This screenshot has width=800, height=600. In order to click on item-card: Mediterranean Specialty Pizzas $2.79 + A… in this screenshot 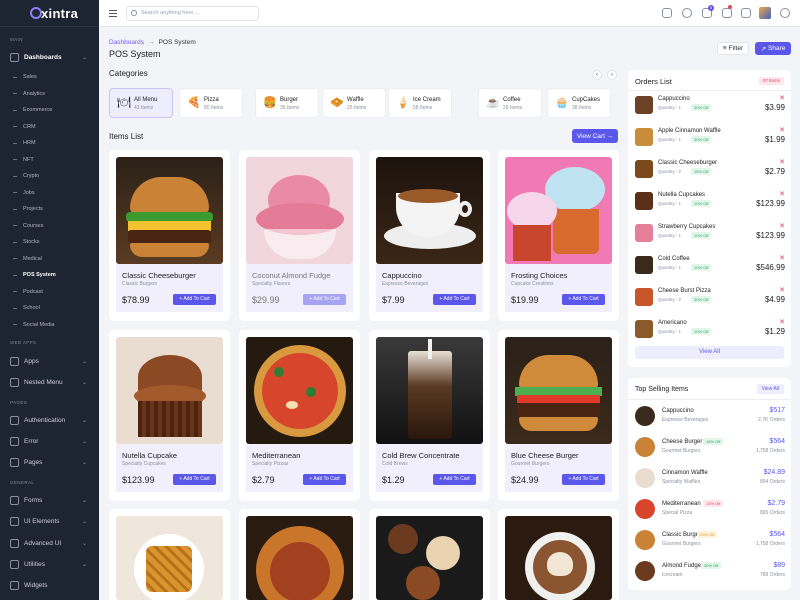, I will do `click(299, 415)`.